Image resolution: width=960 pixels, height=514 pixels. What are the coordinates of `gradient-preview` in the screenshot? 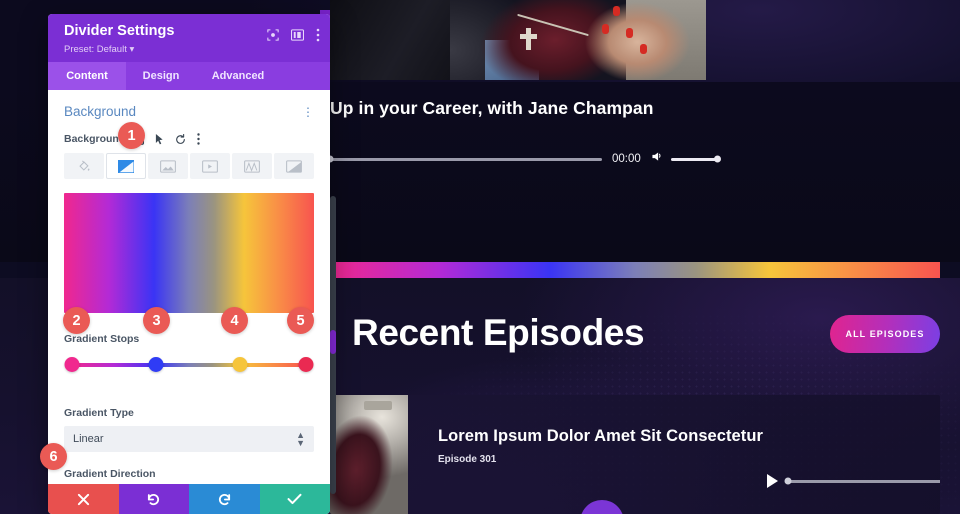 It's located at (189, 253).